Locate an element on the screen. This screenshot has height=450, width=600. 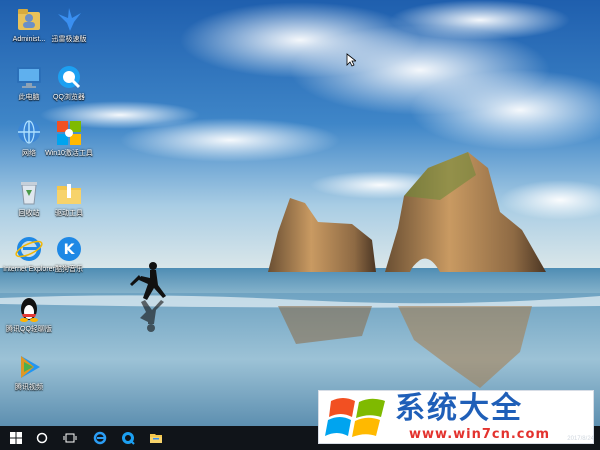
tencent-video-icon is located at coordinates (29, 367).